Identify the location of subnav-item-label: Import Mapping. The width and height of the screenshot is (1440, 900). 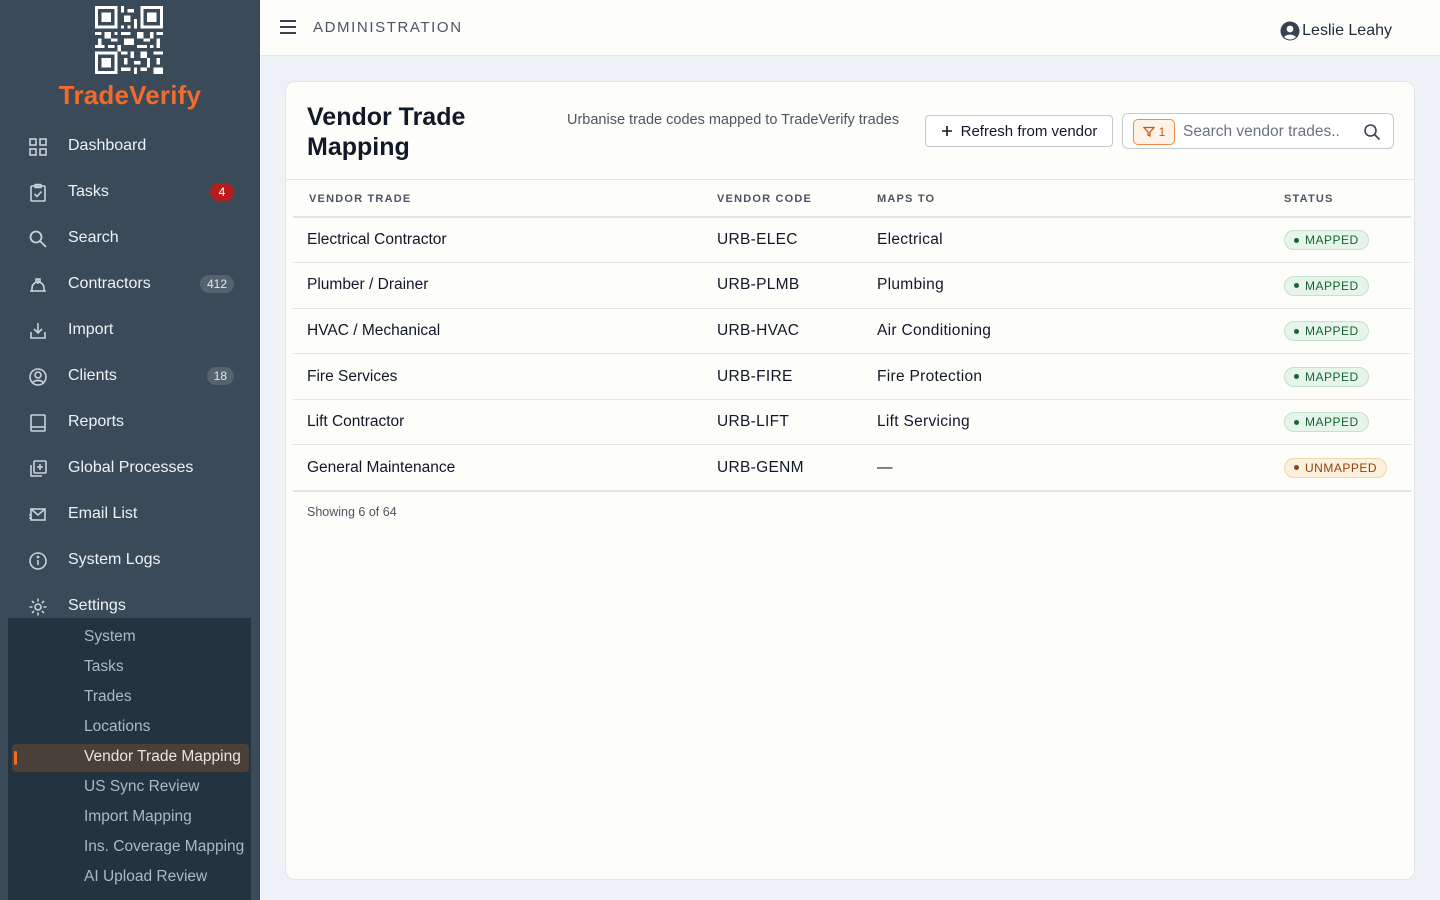
(138, 816).